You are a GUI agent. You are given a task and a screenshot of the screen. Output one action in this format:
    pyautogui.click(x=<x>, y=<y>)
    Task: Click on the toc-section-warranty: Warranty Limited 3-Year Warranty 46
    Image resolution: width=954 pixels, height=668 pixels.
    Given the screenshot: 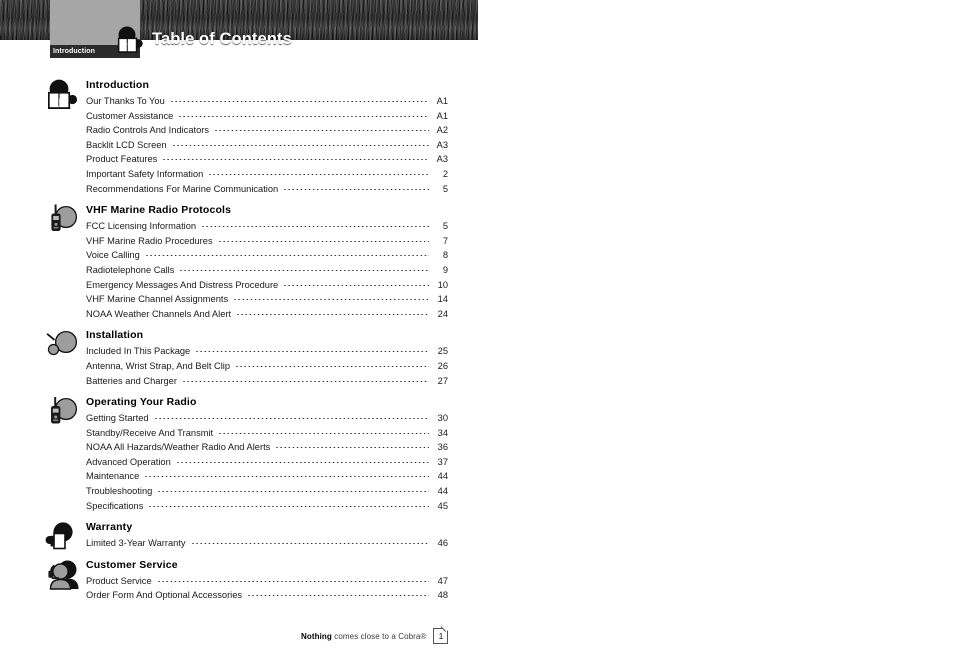 What is the action you would take?
    pyautogui.click(x=244, y=535)
    